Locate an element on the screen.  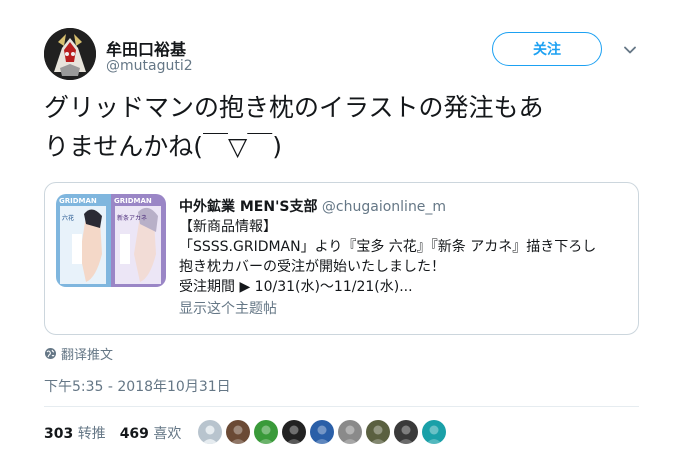
avatar-brown is located at coordinates (238, 432).